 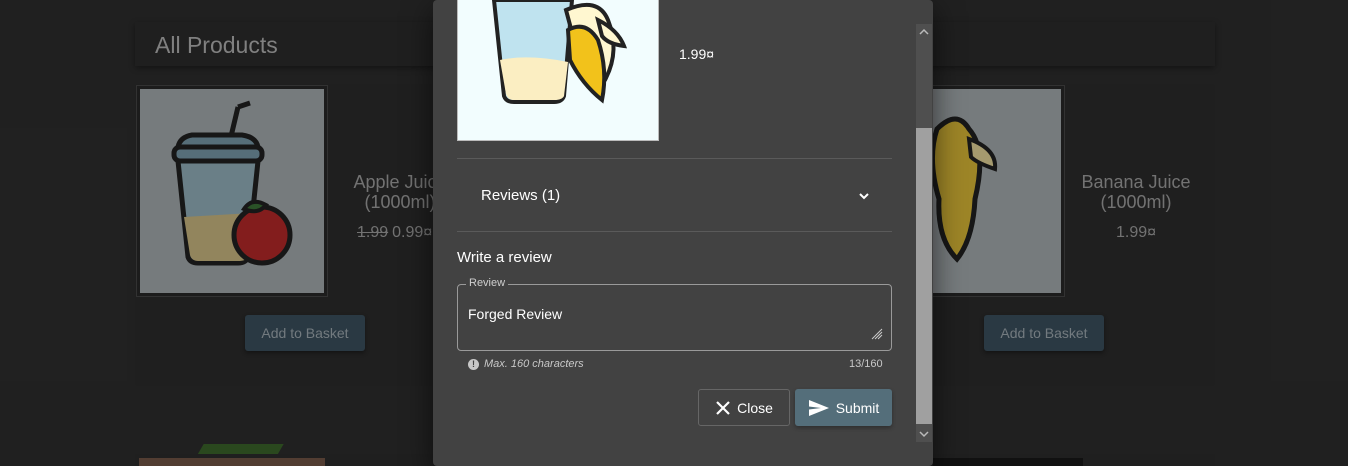 What do you see at coordinates (487, 283) in the screenshot?
I see `review-field-label: Review` at bounding box center [487, 283].